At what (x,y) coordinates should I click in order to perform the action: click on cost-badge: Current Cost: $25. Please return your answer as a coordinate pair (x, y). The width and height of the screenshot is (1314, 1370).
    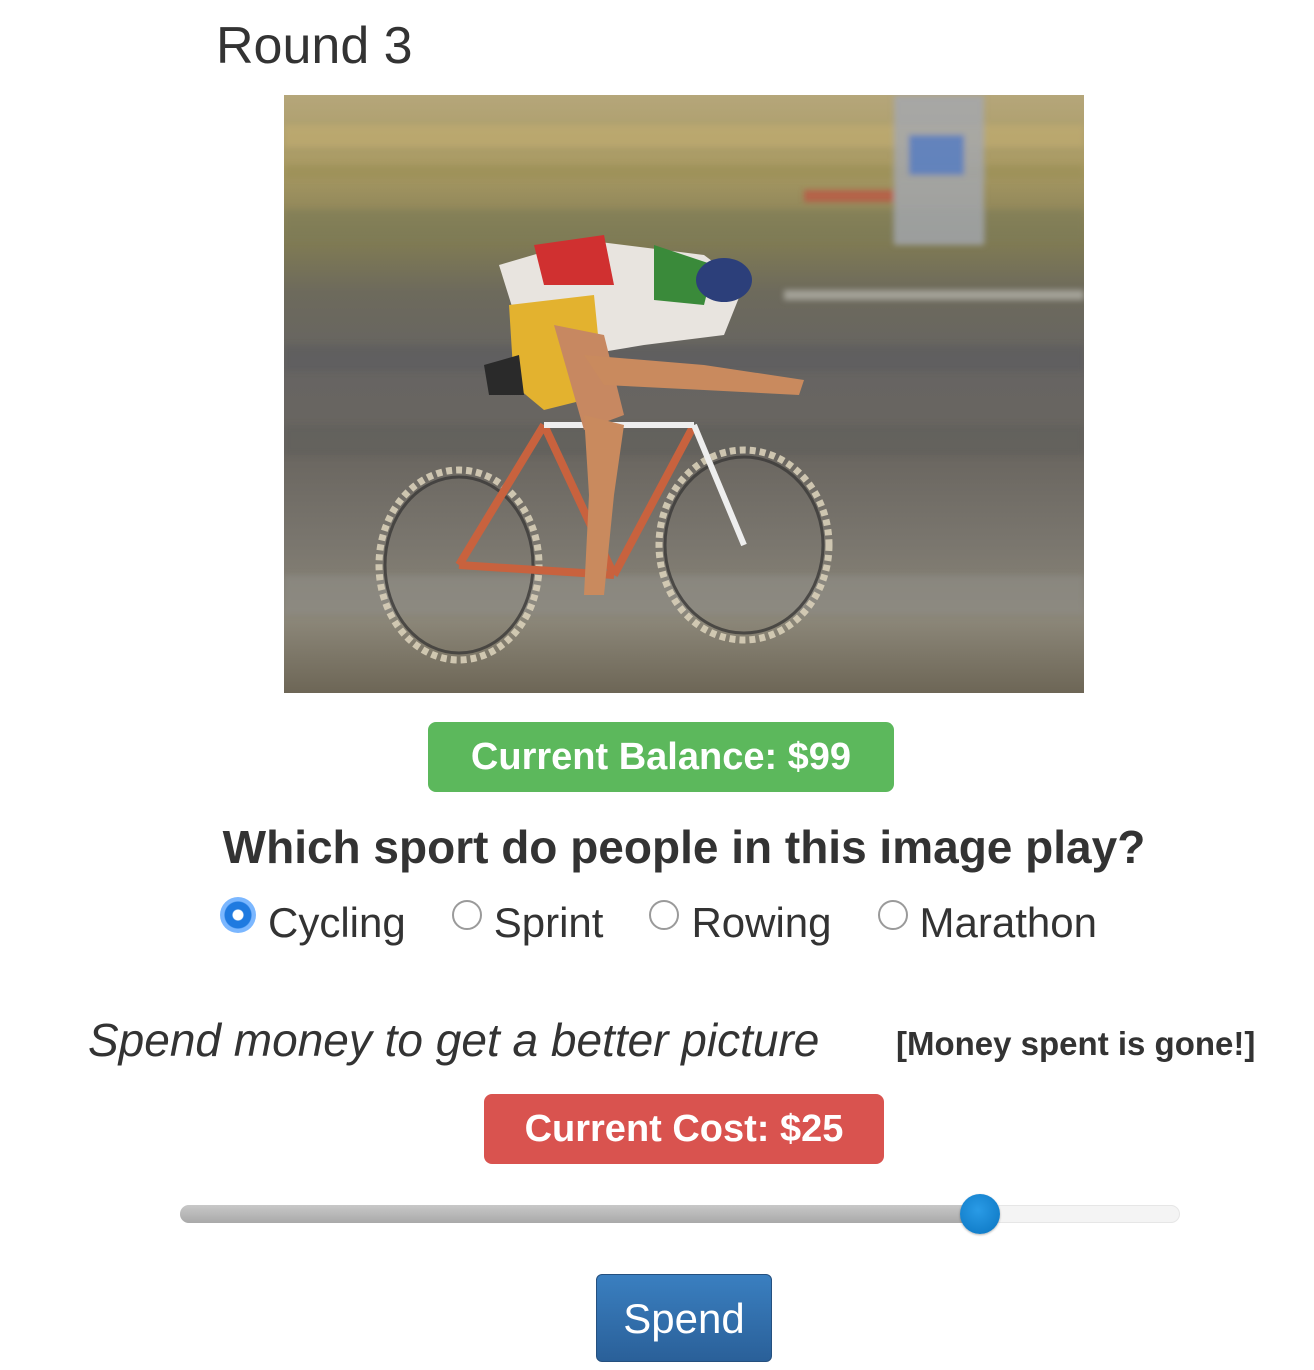
    Looking at the image, I should click on (684, 1129).